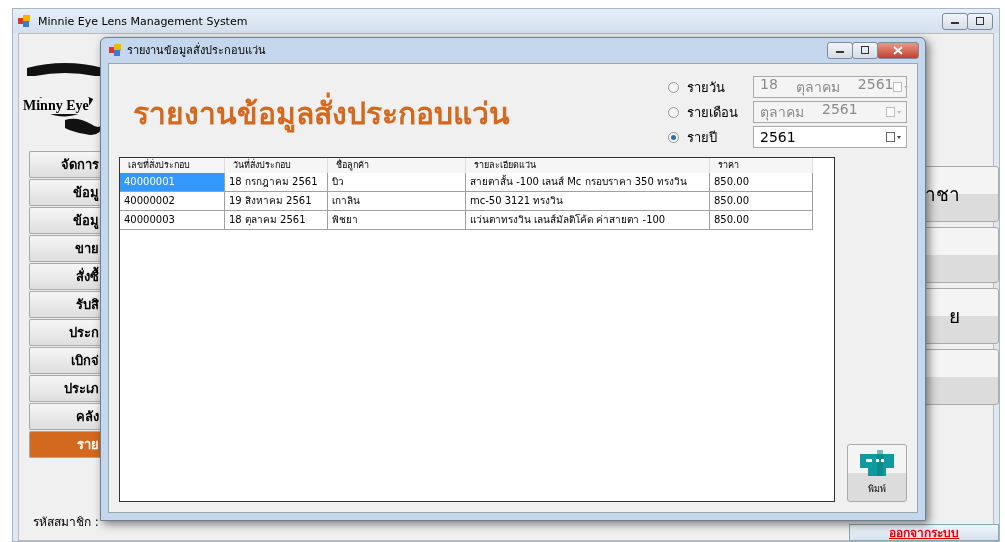  What do you see at coordinates (702, 137) in the screenshot?
I see `radio-label: รายปี` at bounding box center [702, 137].